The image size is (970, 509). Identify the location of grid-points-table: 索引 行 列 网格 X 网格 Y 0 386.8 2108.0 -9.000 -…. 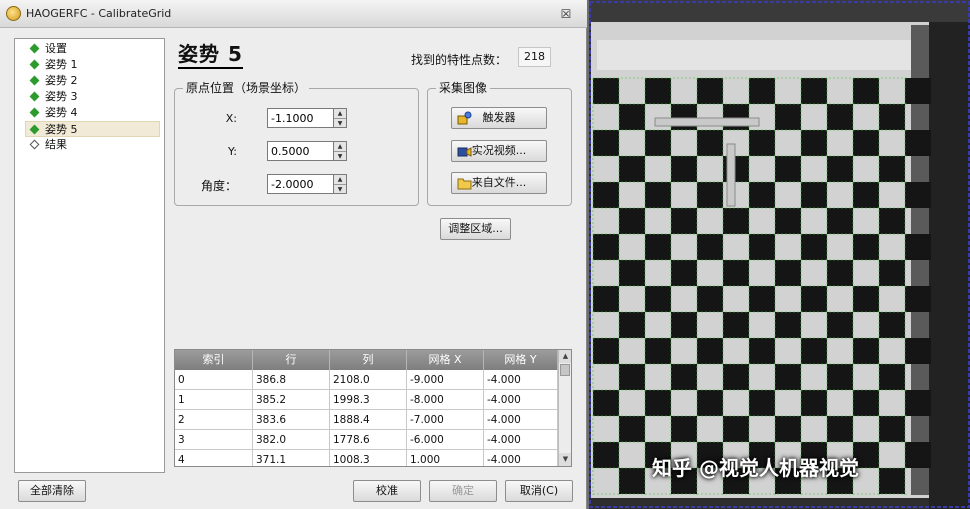
(373, 408).